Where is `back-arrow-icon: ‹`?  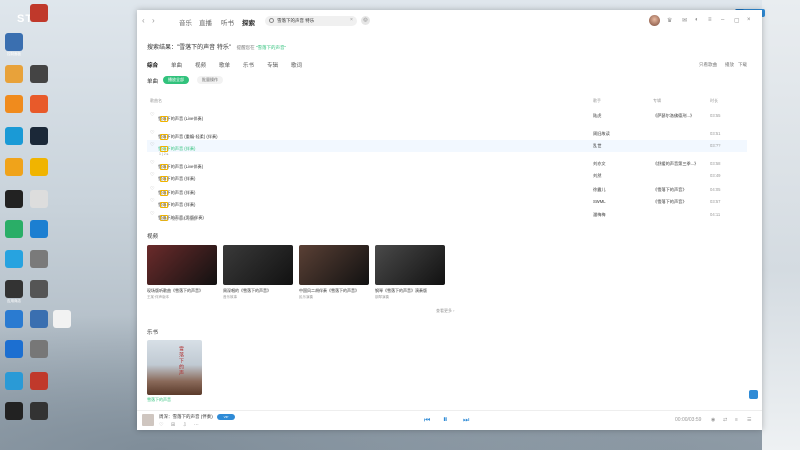 back-arrow-icon: ‹ is located at coordinates (143, 20).